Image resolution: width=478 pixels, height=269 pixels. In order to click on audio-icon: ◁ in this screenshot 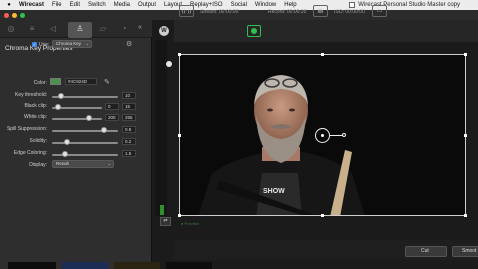, I will do `click(53, 29)`.